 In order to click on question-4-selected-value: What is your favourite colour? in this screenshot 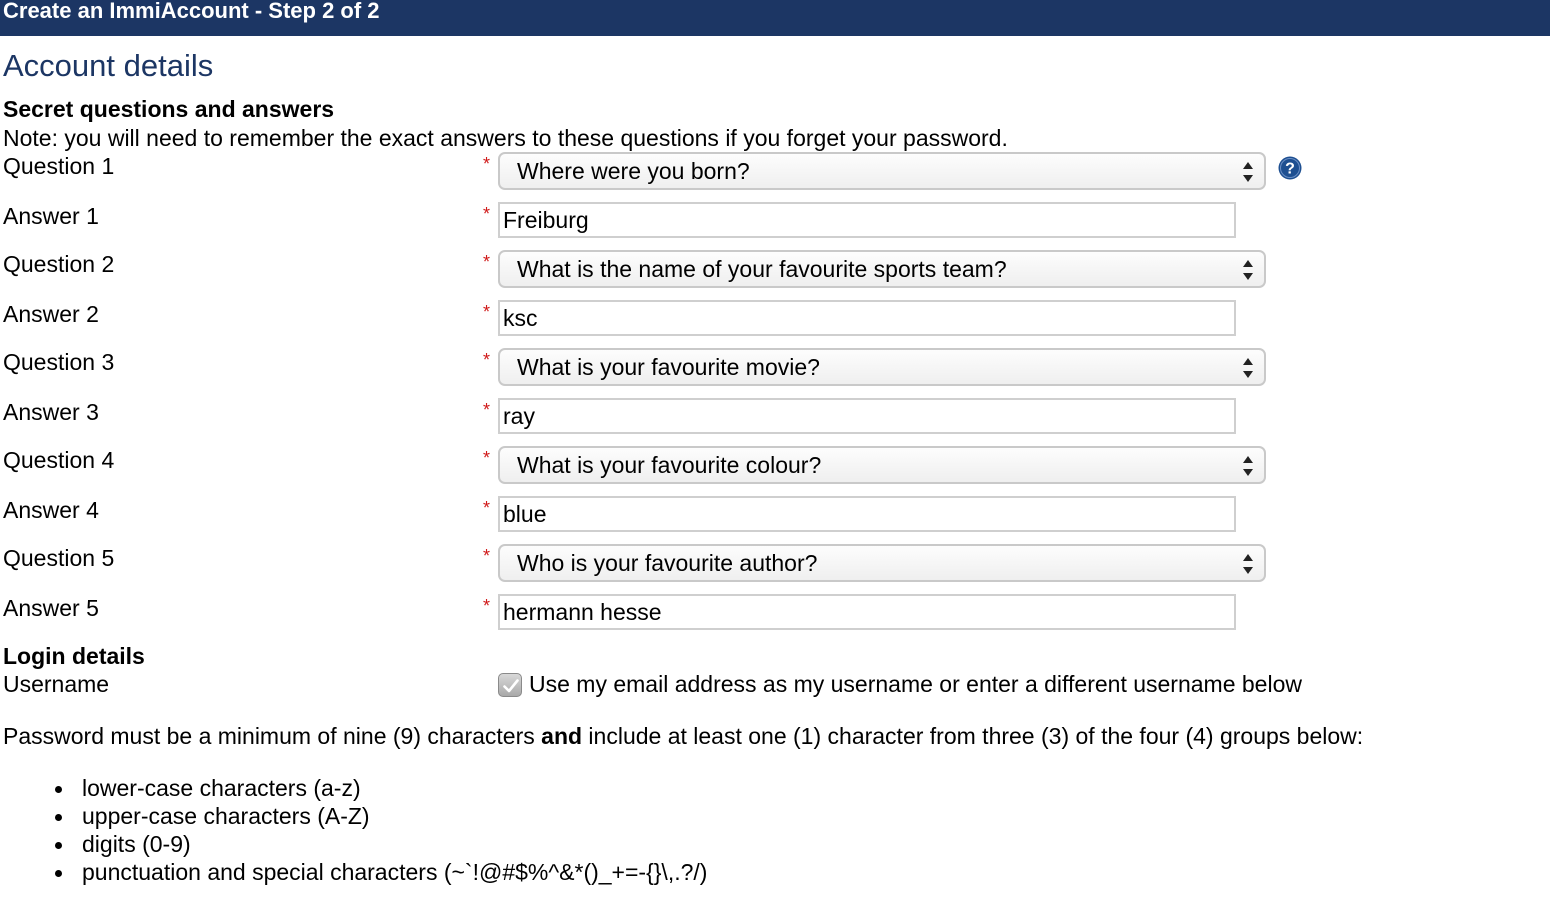, I will do `click(669, 465)`.